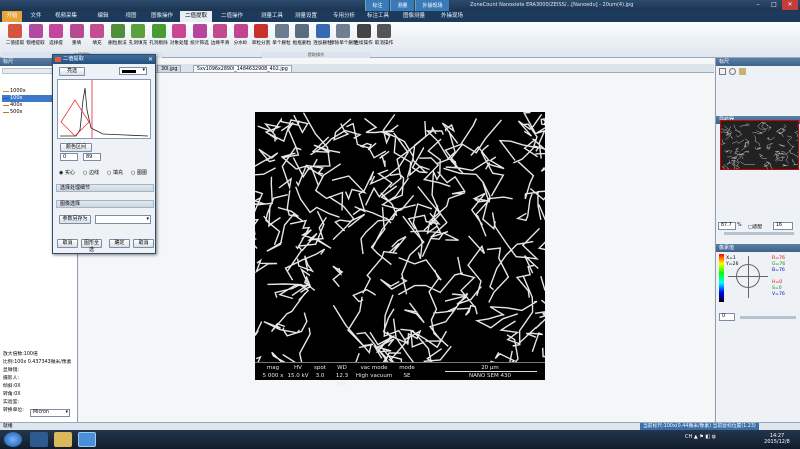  I want to click on maximize-button: □, so click(774, 5).